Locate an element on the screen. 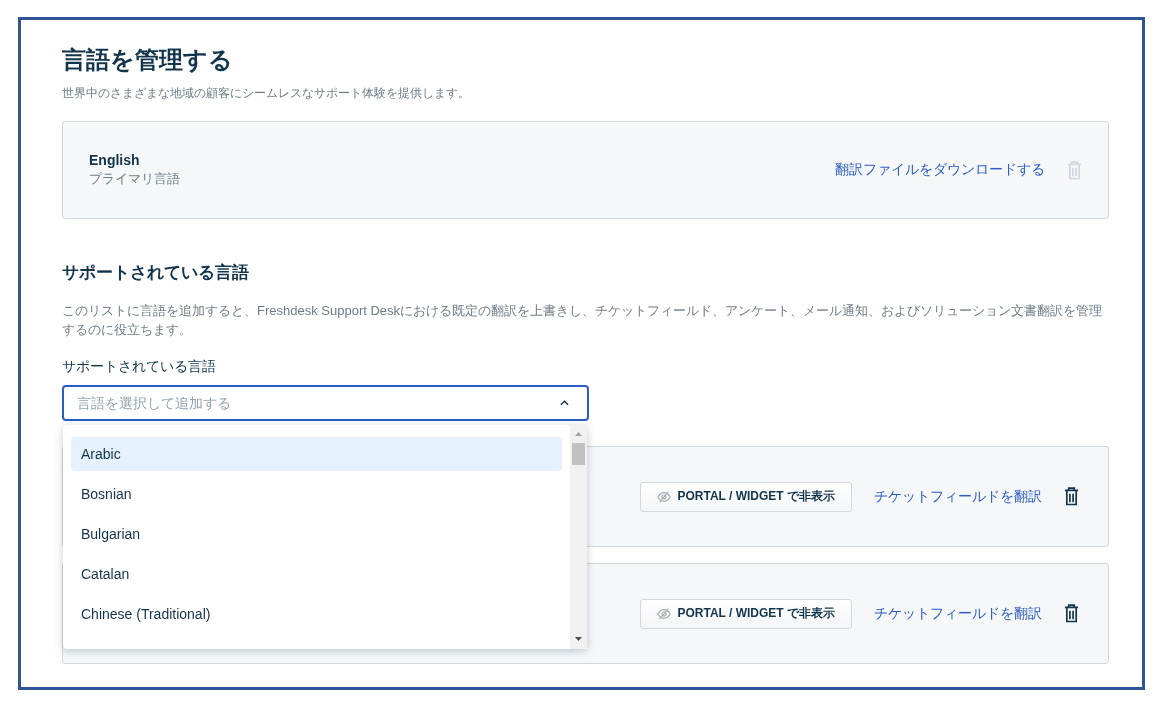 This screenshot has width=1165, height=707. dropdown-option: Bulgarian is located at coordinates (316, 534).